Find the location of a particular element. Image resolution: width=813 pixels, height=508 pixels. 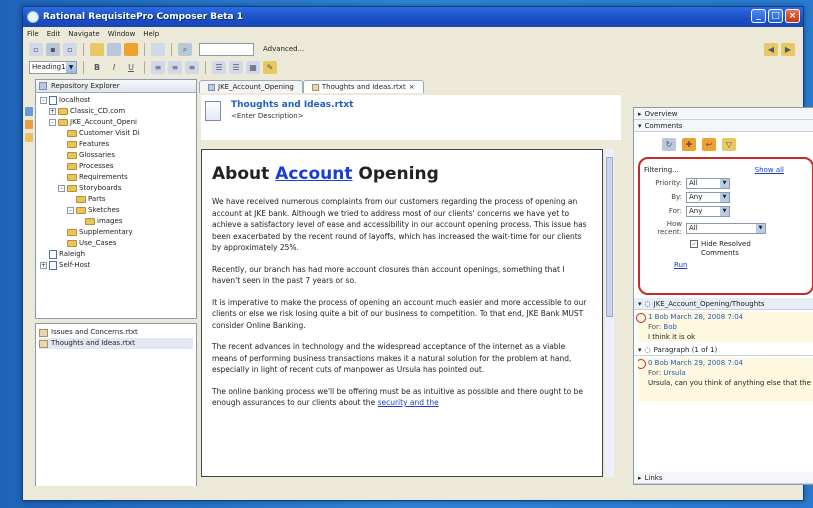

tree-item: Glossaries is located at coordinates (117, 155).